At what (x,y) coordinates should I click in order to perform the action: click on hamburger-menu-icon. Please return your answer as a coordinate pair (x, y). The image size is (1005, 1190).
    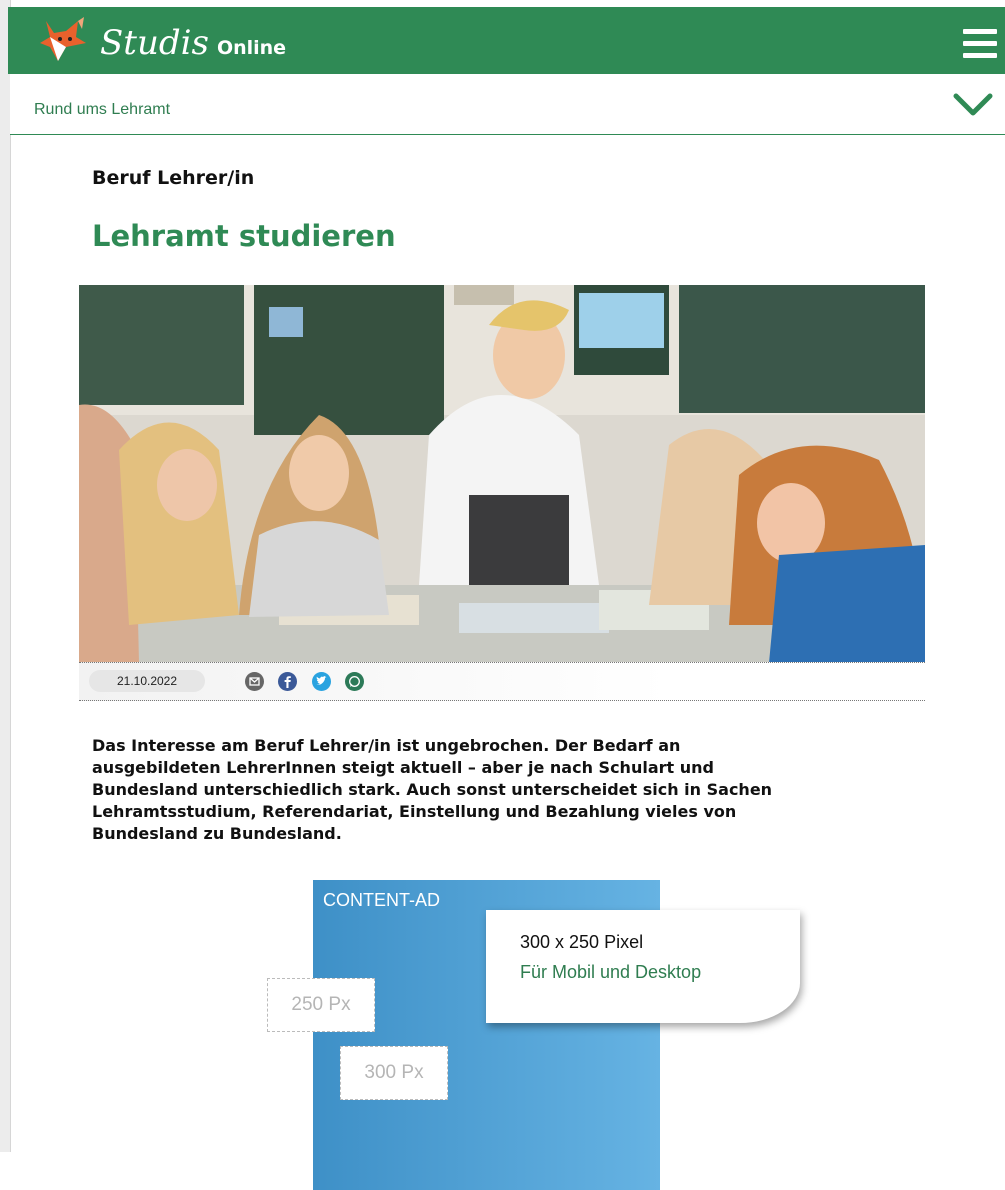
    Looking at the image, I should click on (980, 44).